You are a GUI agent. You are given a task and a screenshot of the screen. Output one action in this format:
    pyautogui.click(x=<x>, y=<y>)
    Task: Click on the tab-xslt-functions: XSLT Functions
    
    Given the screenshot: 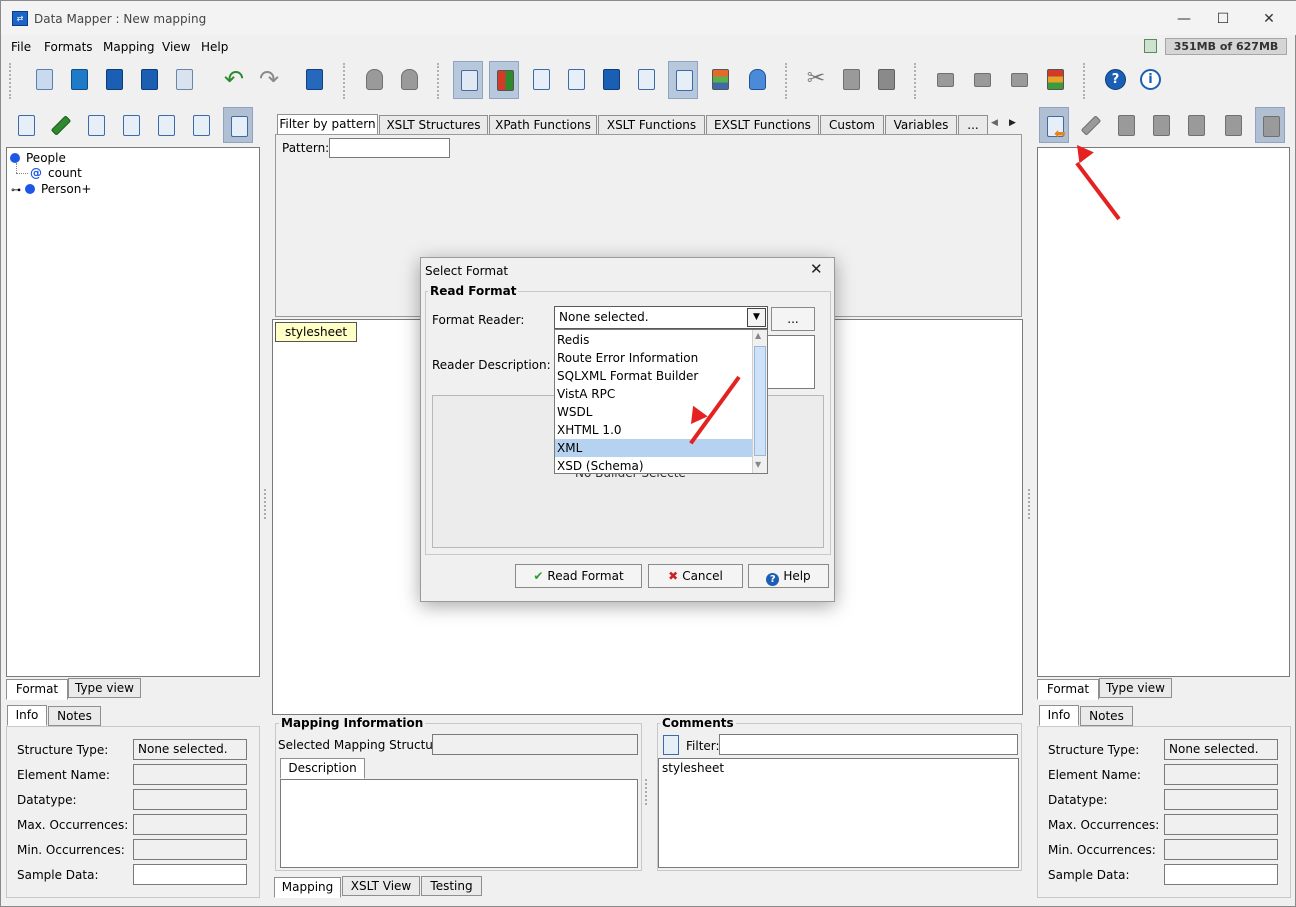 What is the action you would take?
    pyautogui.click(x=651, y=125)
    